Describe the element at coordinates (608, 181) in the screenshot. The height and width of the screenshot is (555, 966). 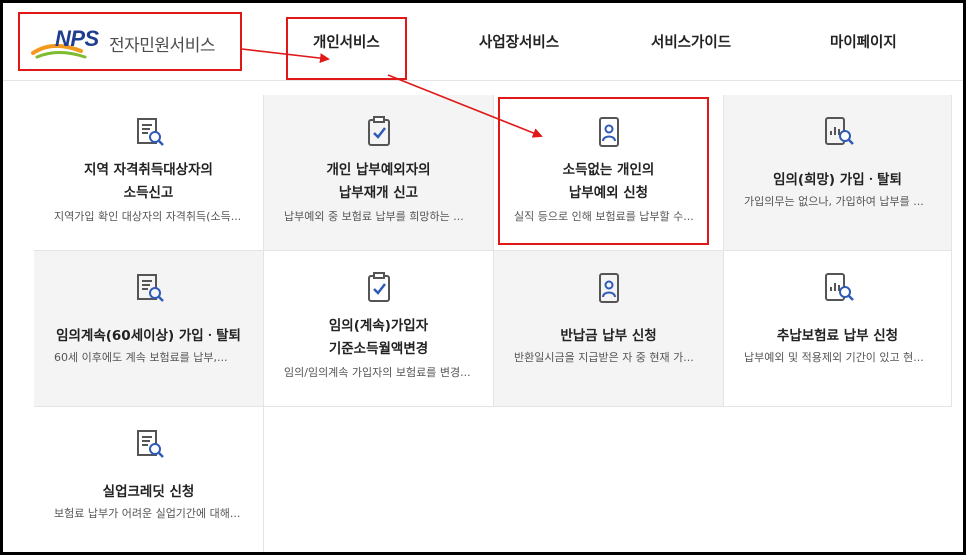
I see `card-title: 소득없는 개인의 납부예외 신청` at that location.